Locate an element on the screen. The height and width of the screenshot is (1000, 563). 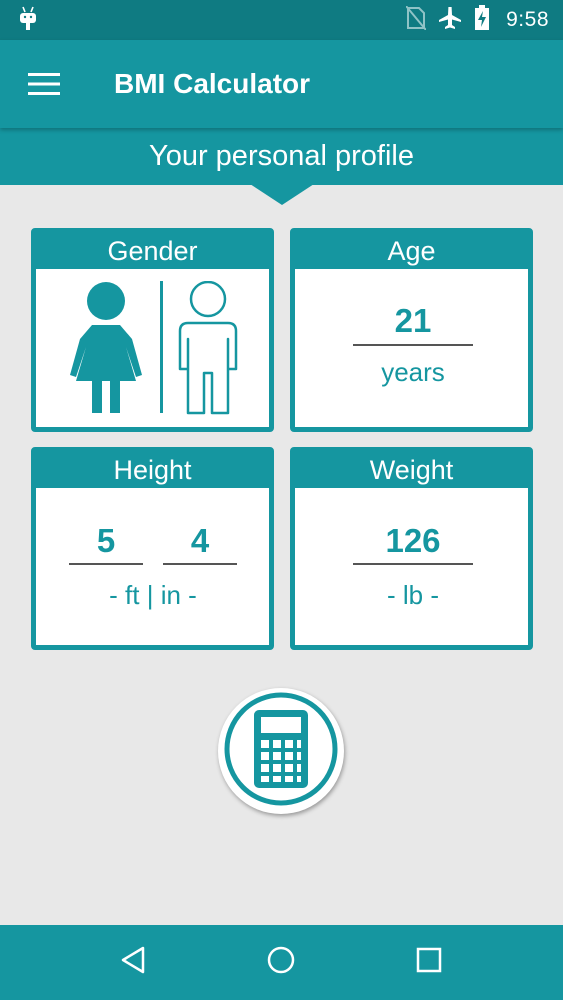
profile-banner: Your personal profile is located at coordinates (281, 156).